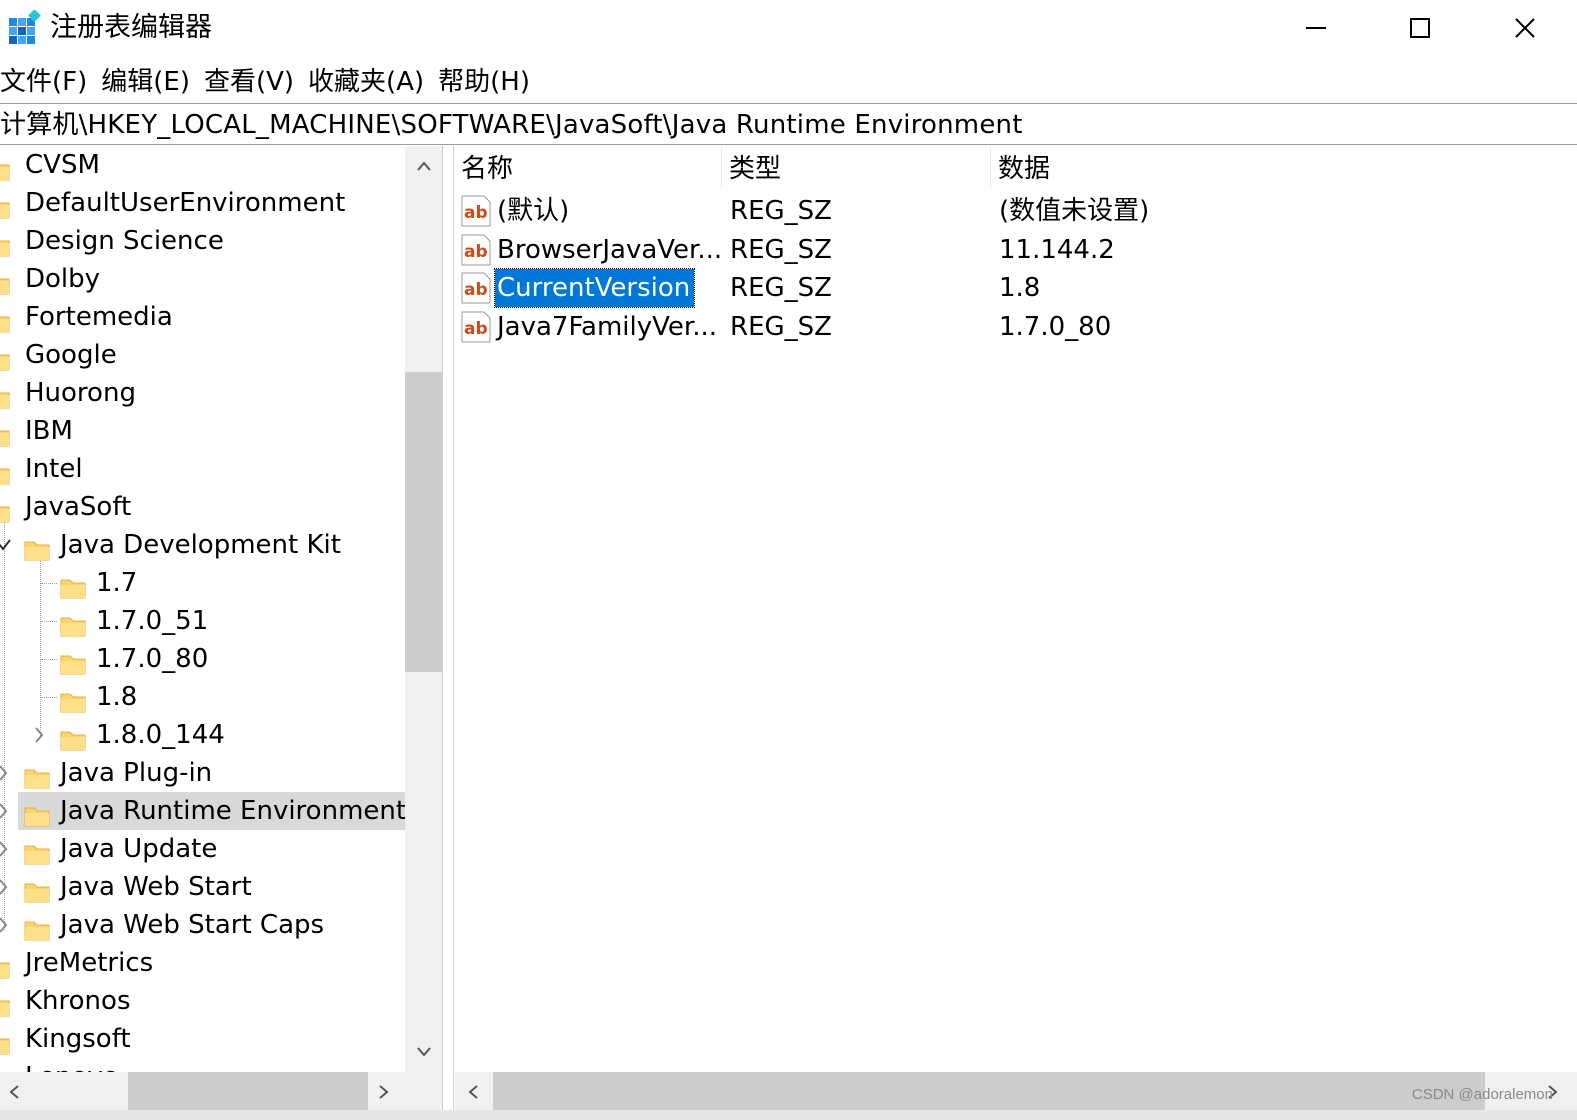 The height and width of the screenshot is (1120, 1577). I want to click on scroll-right-icon, so click(384, 1092).